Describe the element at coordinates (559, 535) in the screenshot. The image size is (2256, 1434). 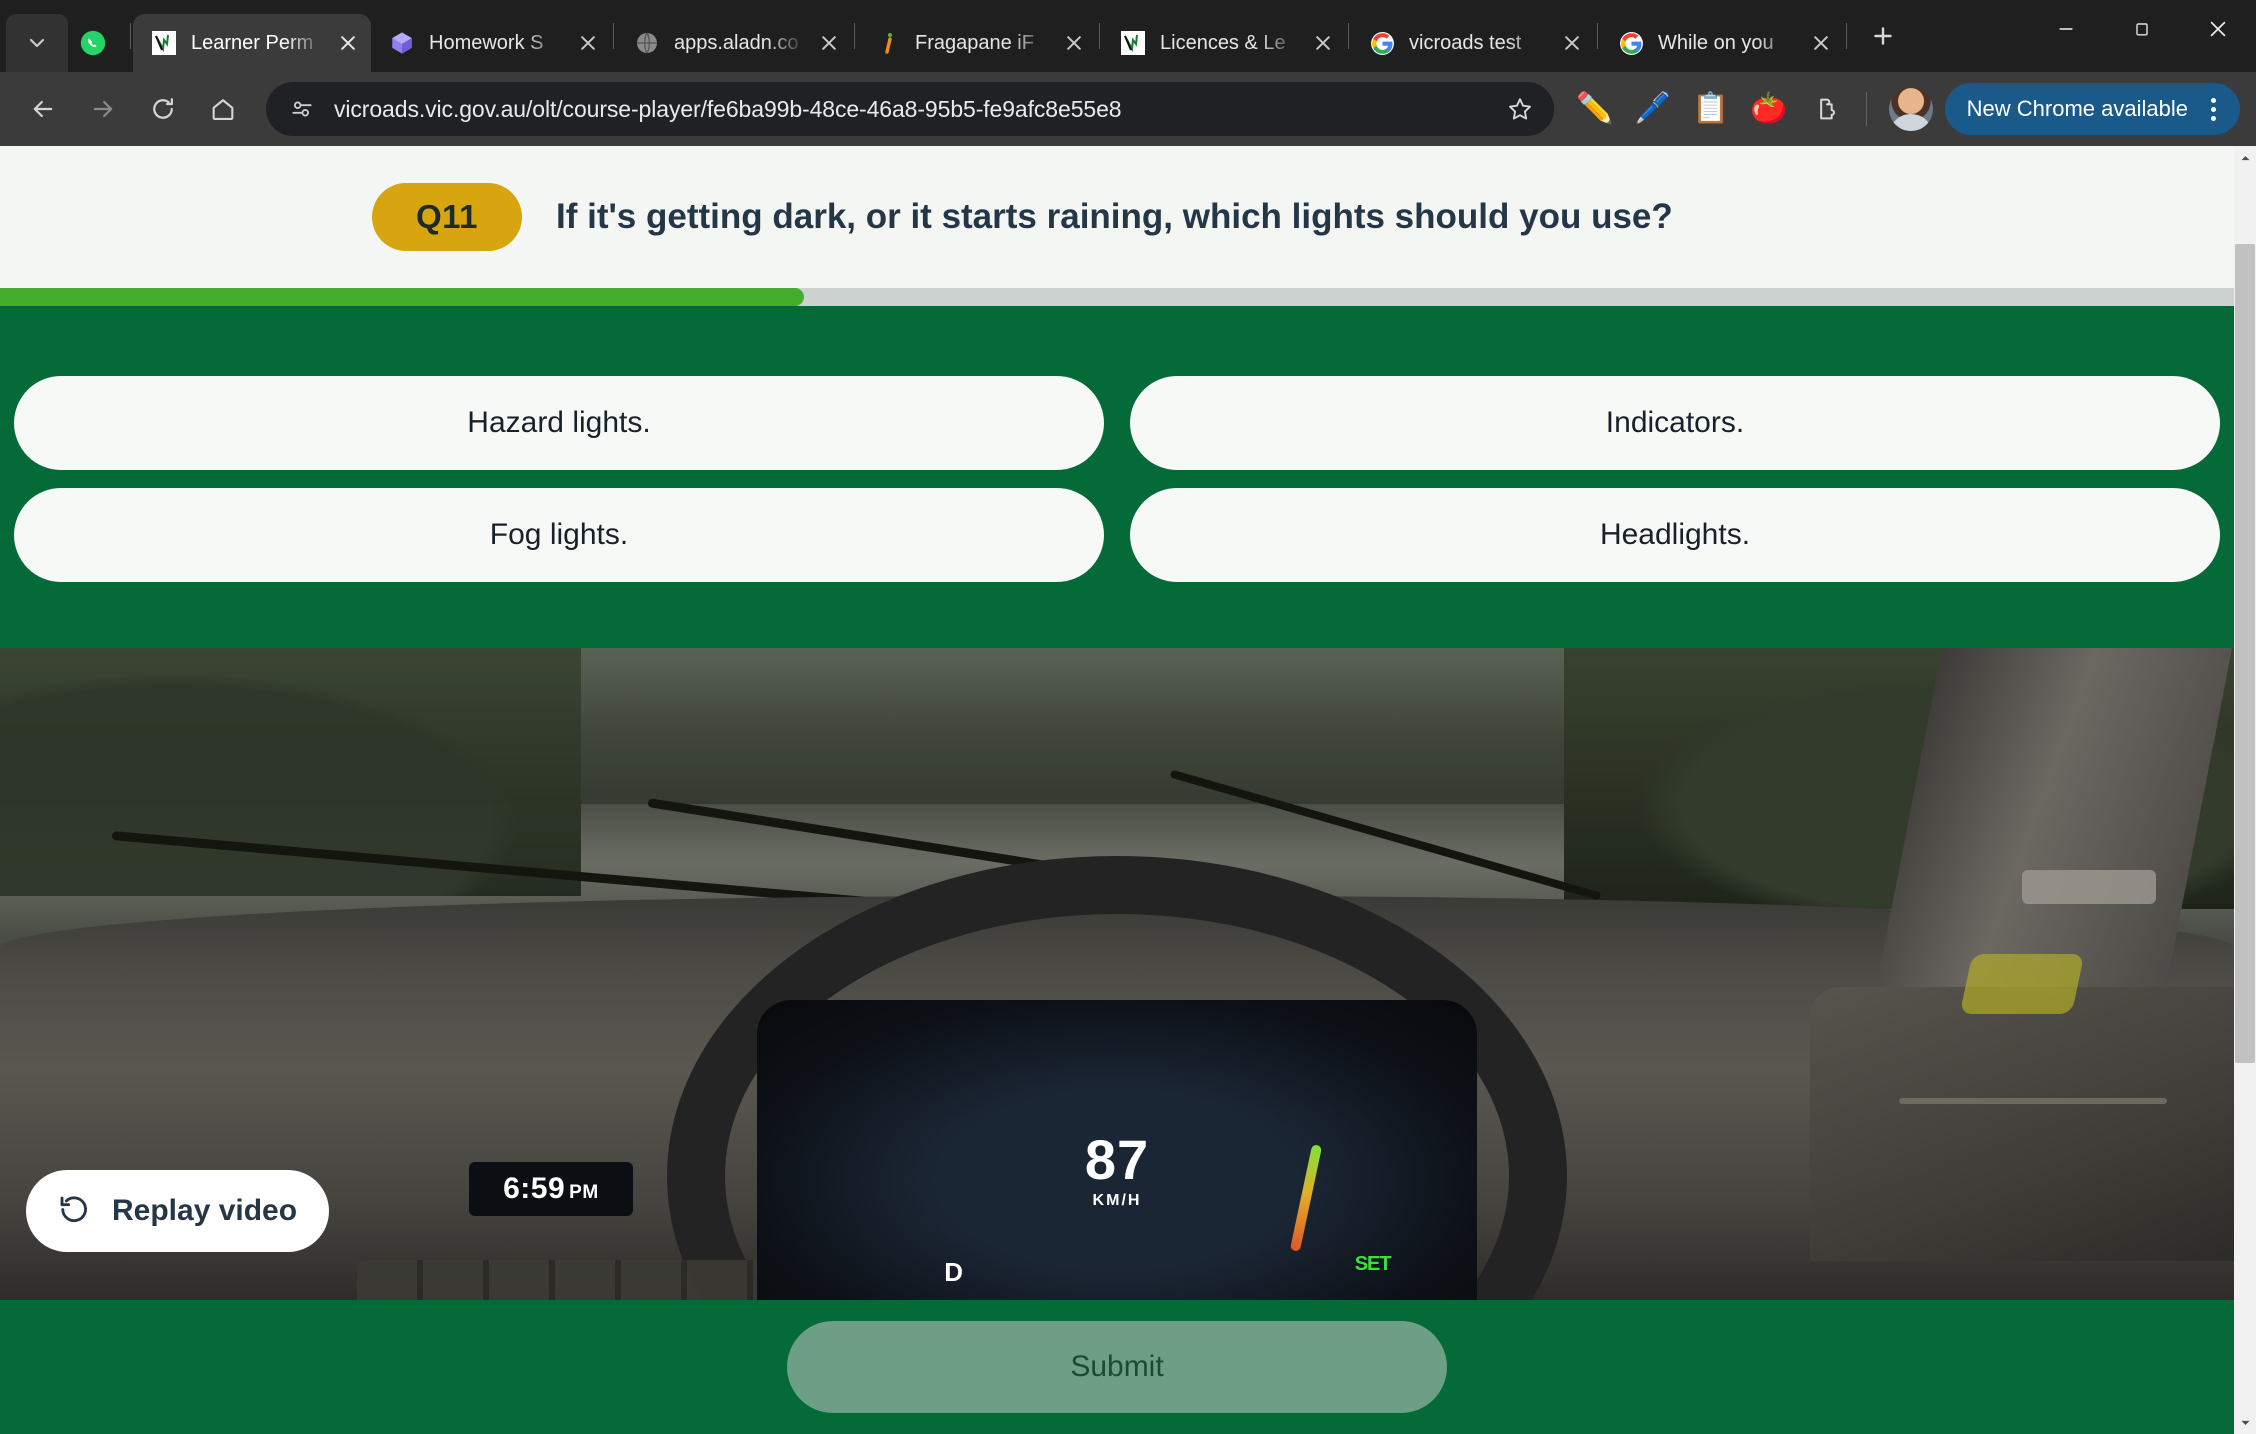
I see `option-fog-lights: Fog lights.` at that location.